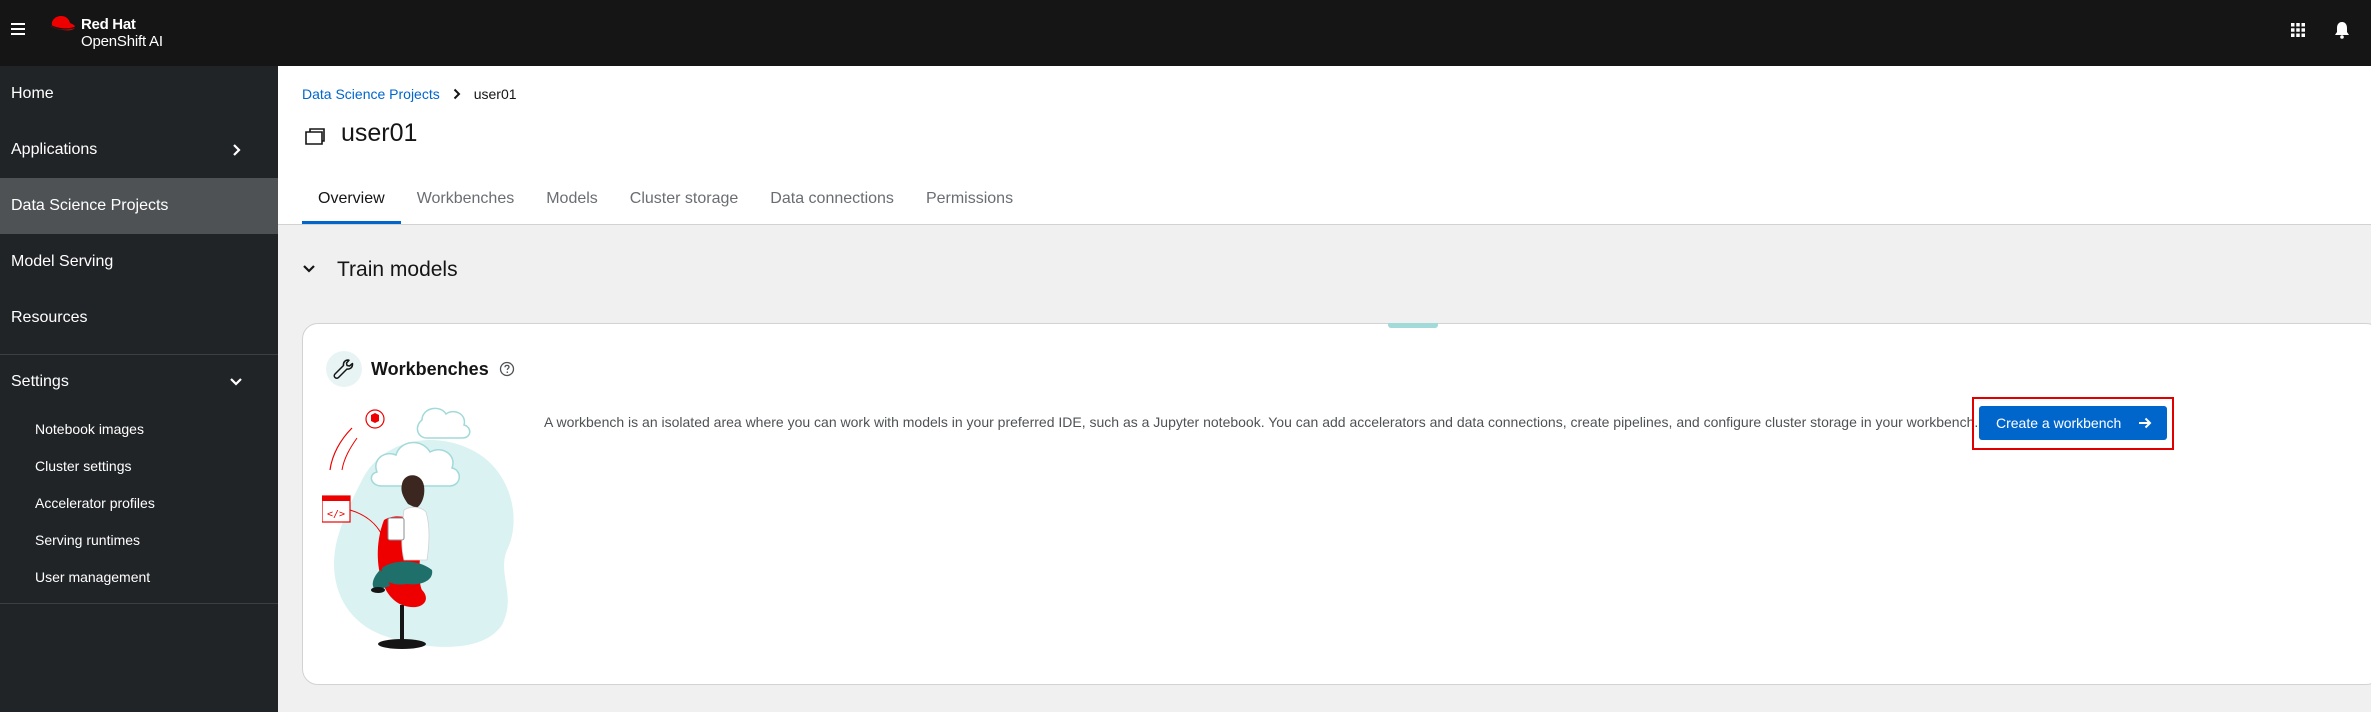  I want to click on app-launcher-icon, so click(2298, 30).